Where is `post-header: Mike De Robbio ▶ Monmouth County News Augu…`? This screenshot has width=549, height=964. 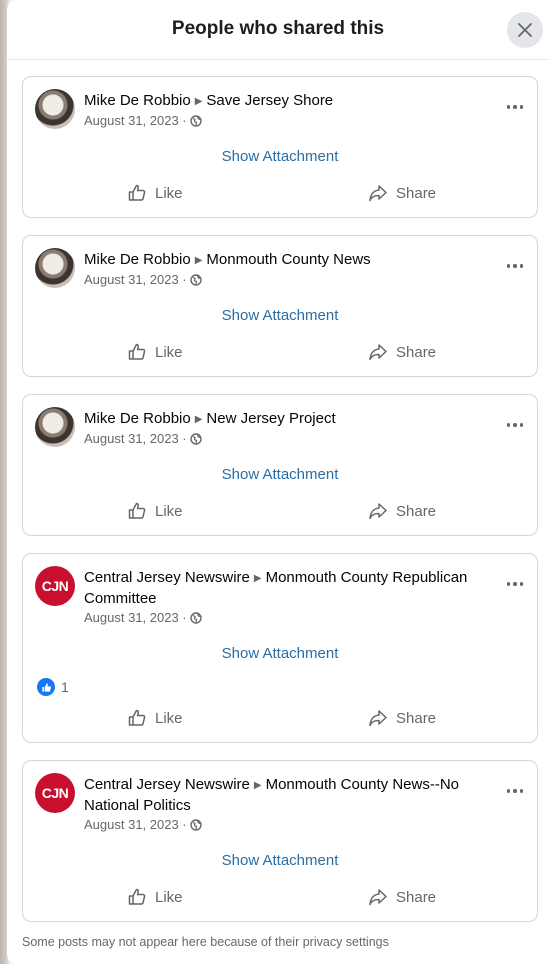
post-header: Mike De Robbio ▶ Monmouth County News Augu… is located at coordinates (289, 268).